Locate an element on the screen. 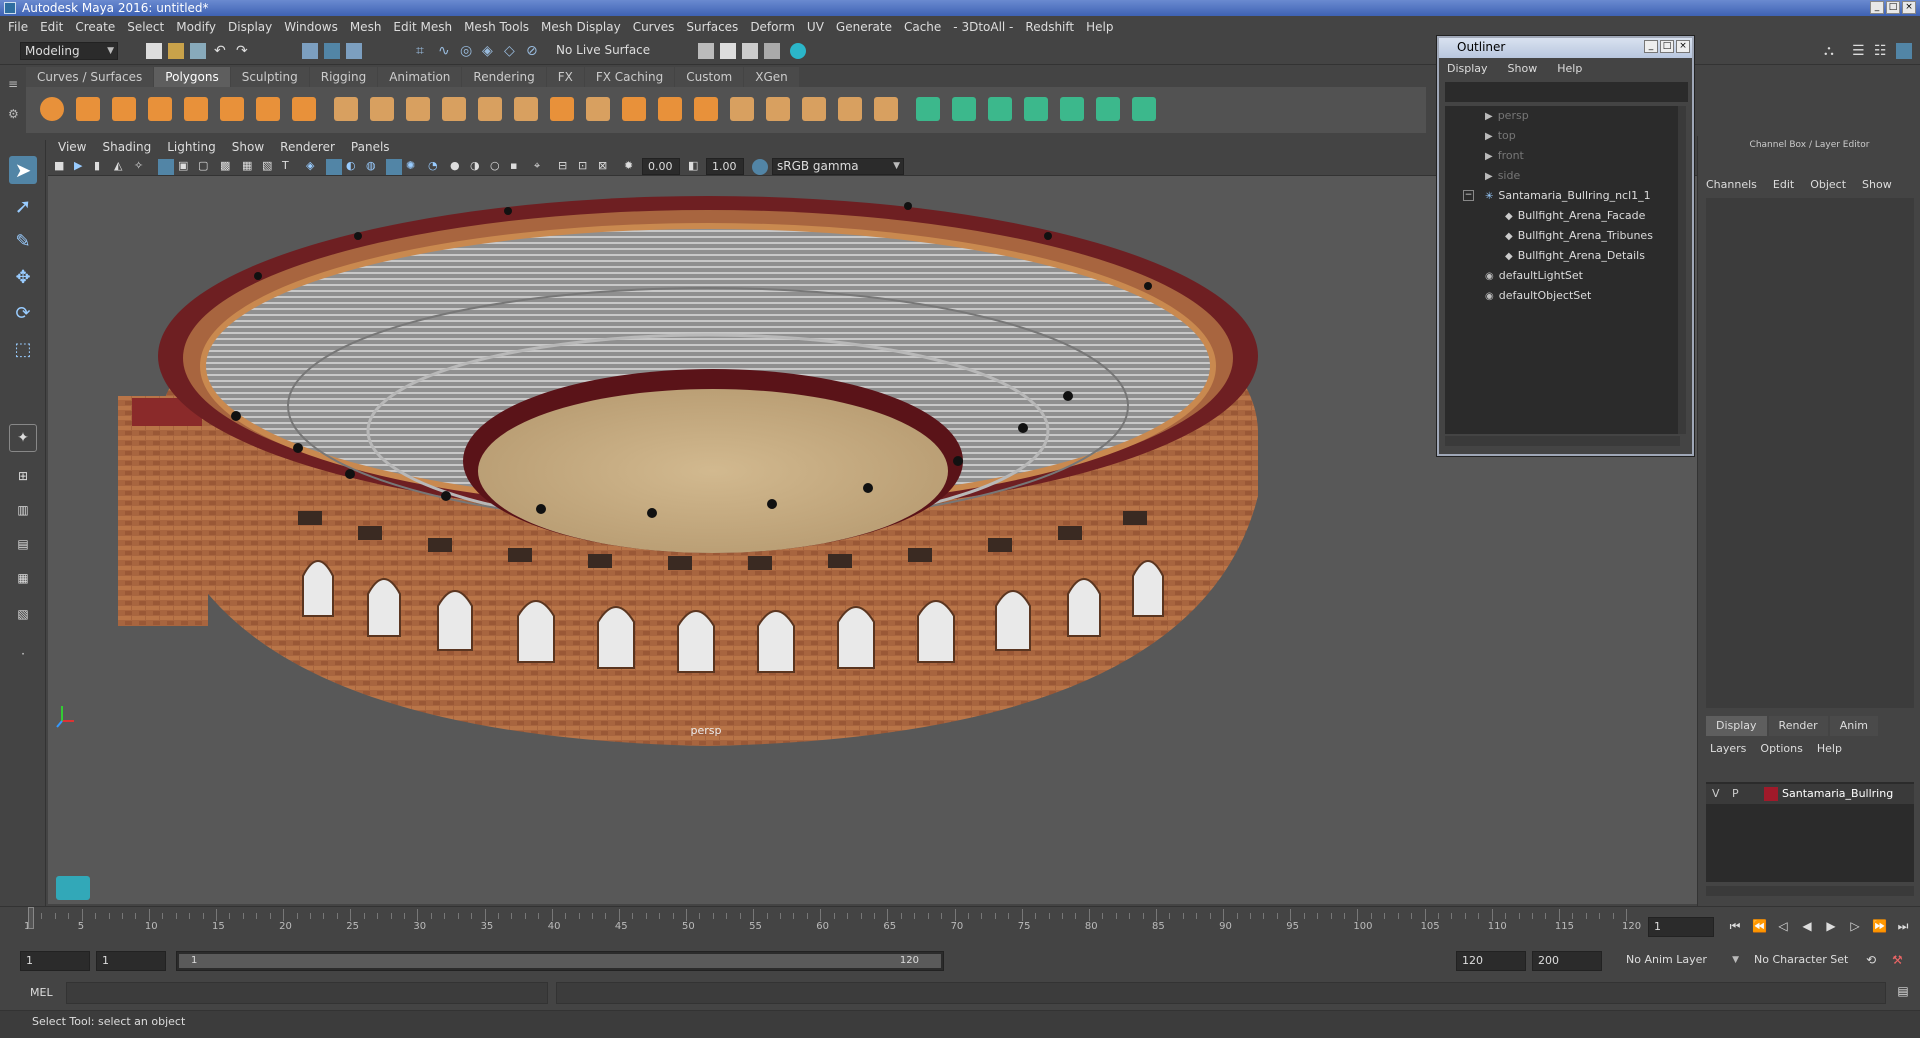 The width and height of the screenshot is (1920, 1038). script-language-label: MEL is located at coordinates (41, 992).